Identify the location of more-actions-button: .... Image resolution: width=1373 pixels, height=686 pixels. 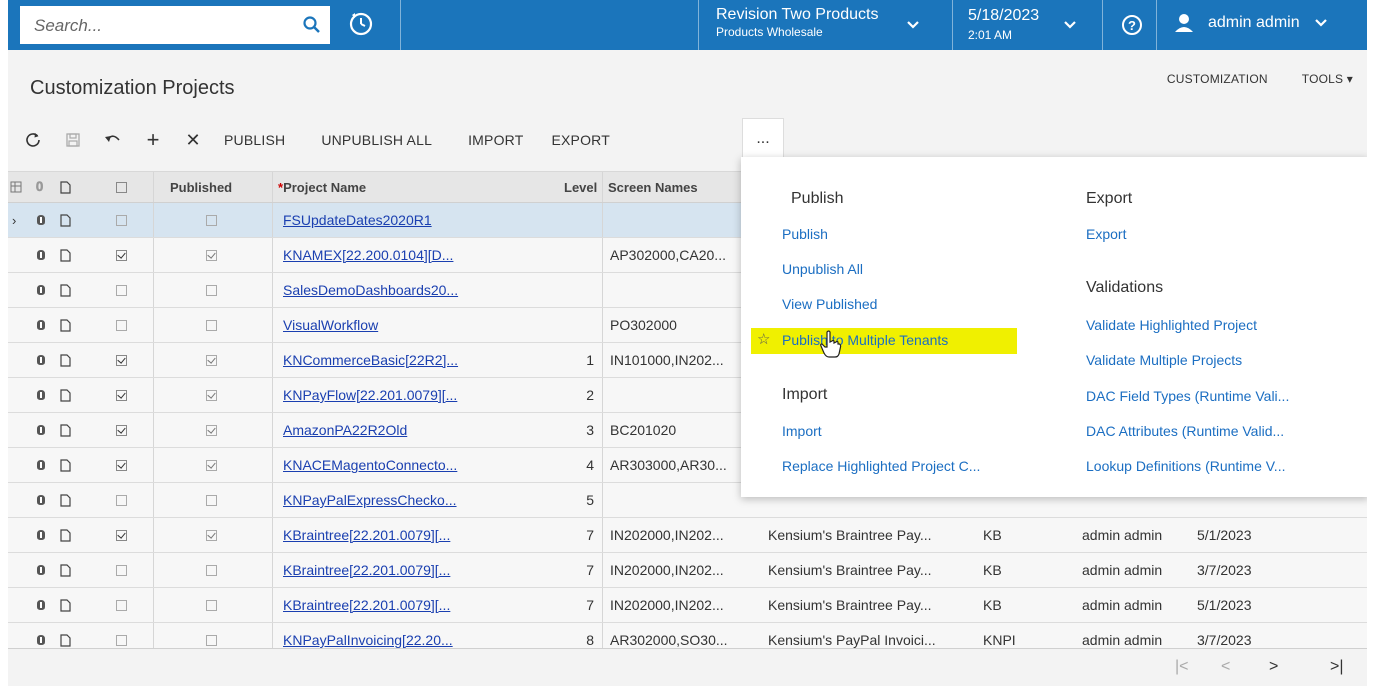
(763, 138).